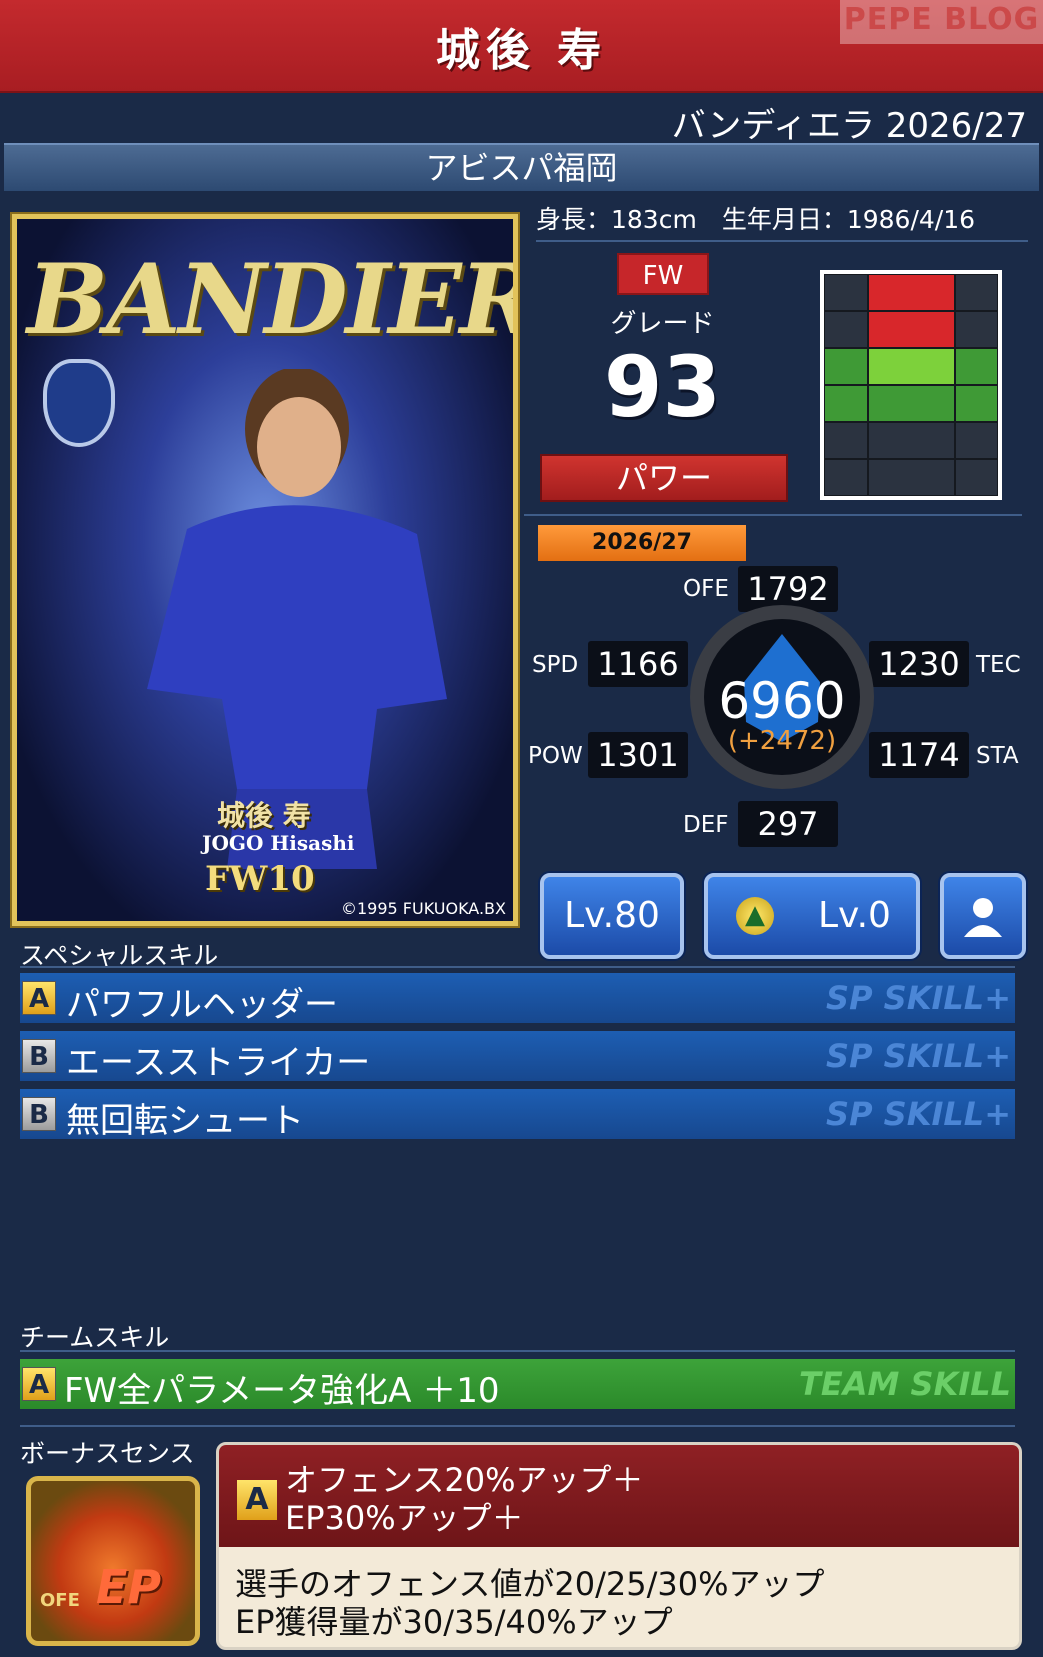 The image size is (1043, 1657). I want to click on total-power-delta: (+2472), so click(782, 741).